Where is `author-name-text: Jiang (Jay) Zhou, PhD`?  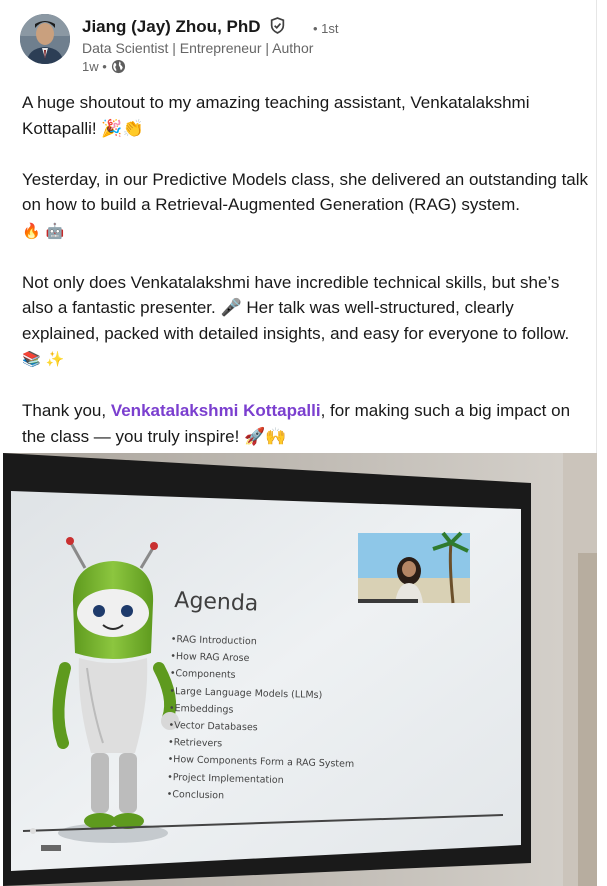
author-name-text: Jiang (Jay) Zhou, PhD is located at coordinates (171, 26).